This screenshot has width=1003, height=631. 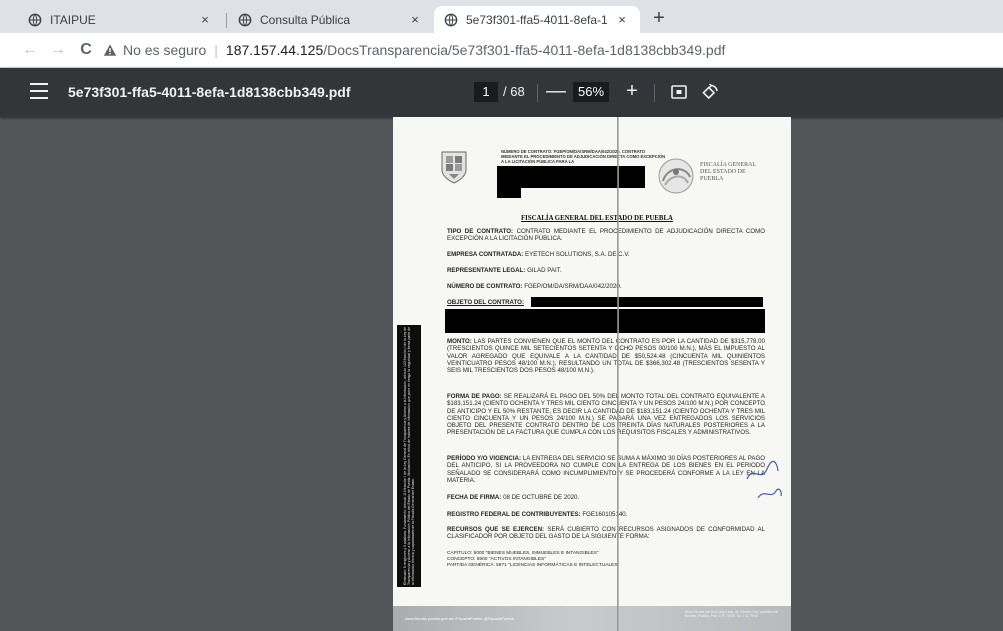 What do you see at coordinates (591, 92) in the screenshot?
I see `zoom-input: 56%` at bounding box center [591, 92].